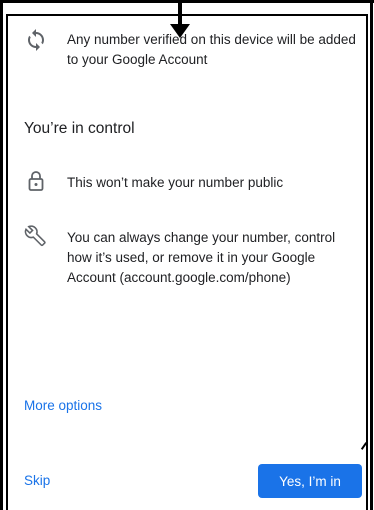 This screenshot has height=510, width=374. Describe the element at coordinates (310, 481) in the screenshot. I see `confirm-button: Yes, I’m in` at that location.